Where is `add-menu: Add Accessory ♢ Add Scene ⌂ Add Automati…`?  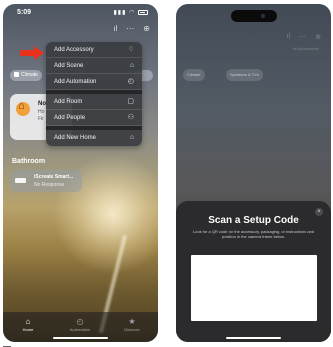
add-menu: Add Accessory ♢ Add Scene ⌂ Add Automati… is located at coordinates (94, 94).